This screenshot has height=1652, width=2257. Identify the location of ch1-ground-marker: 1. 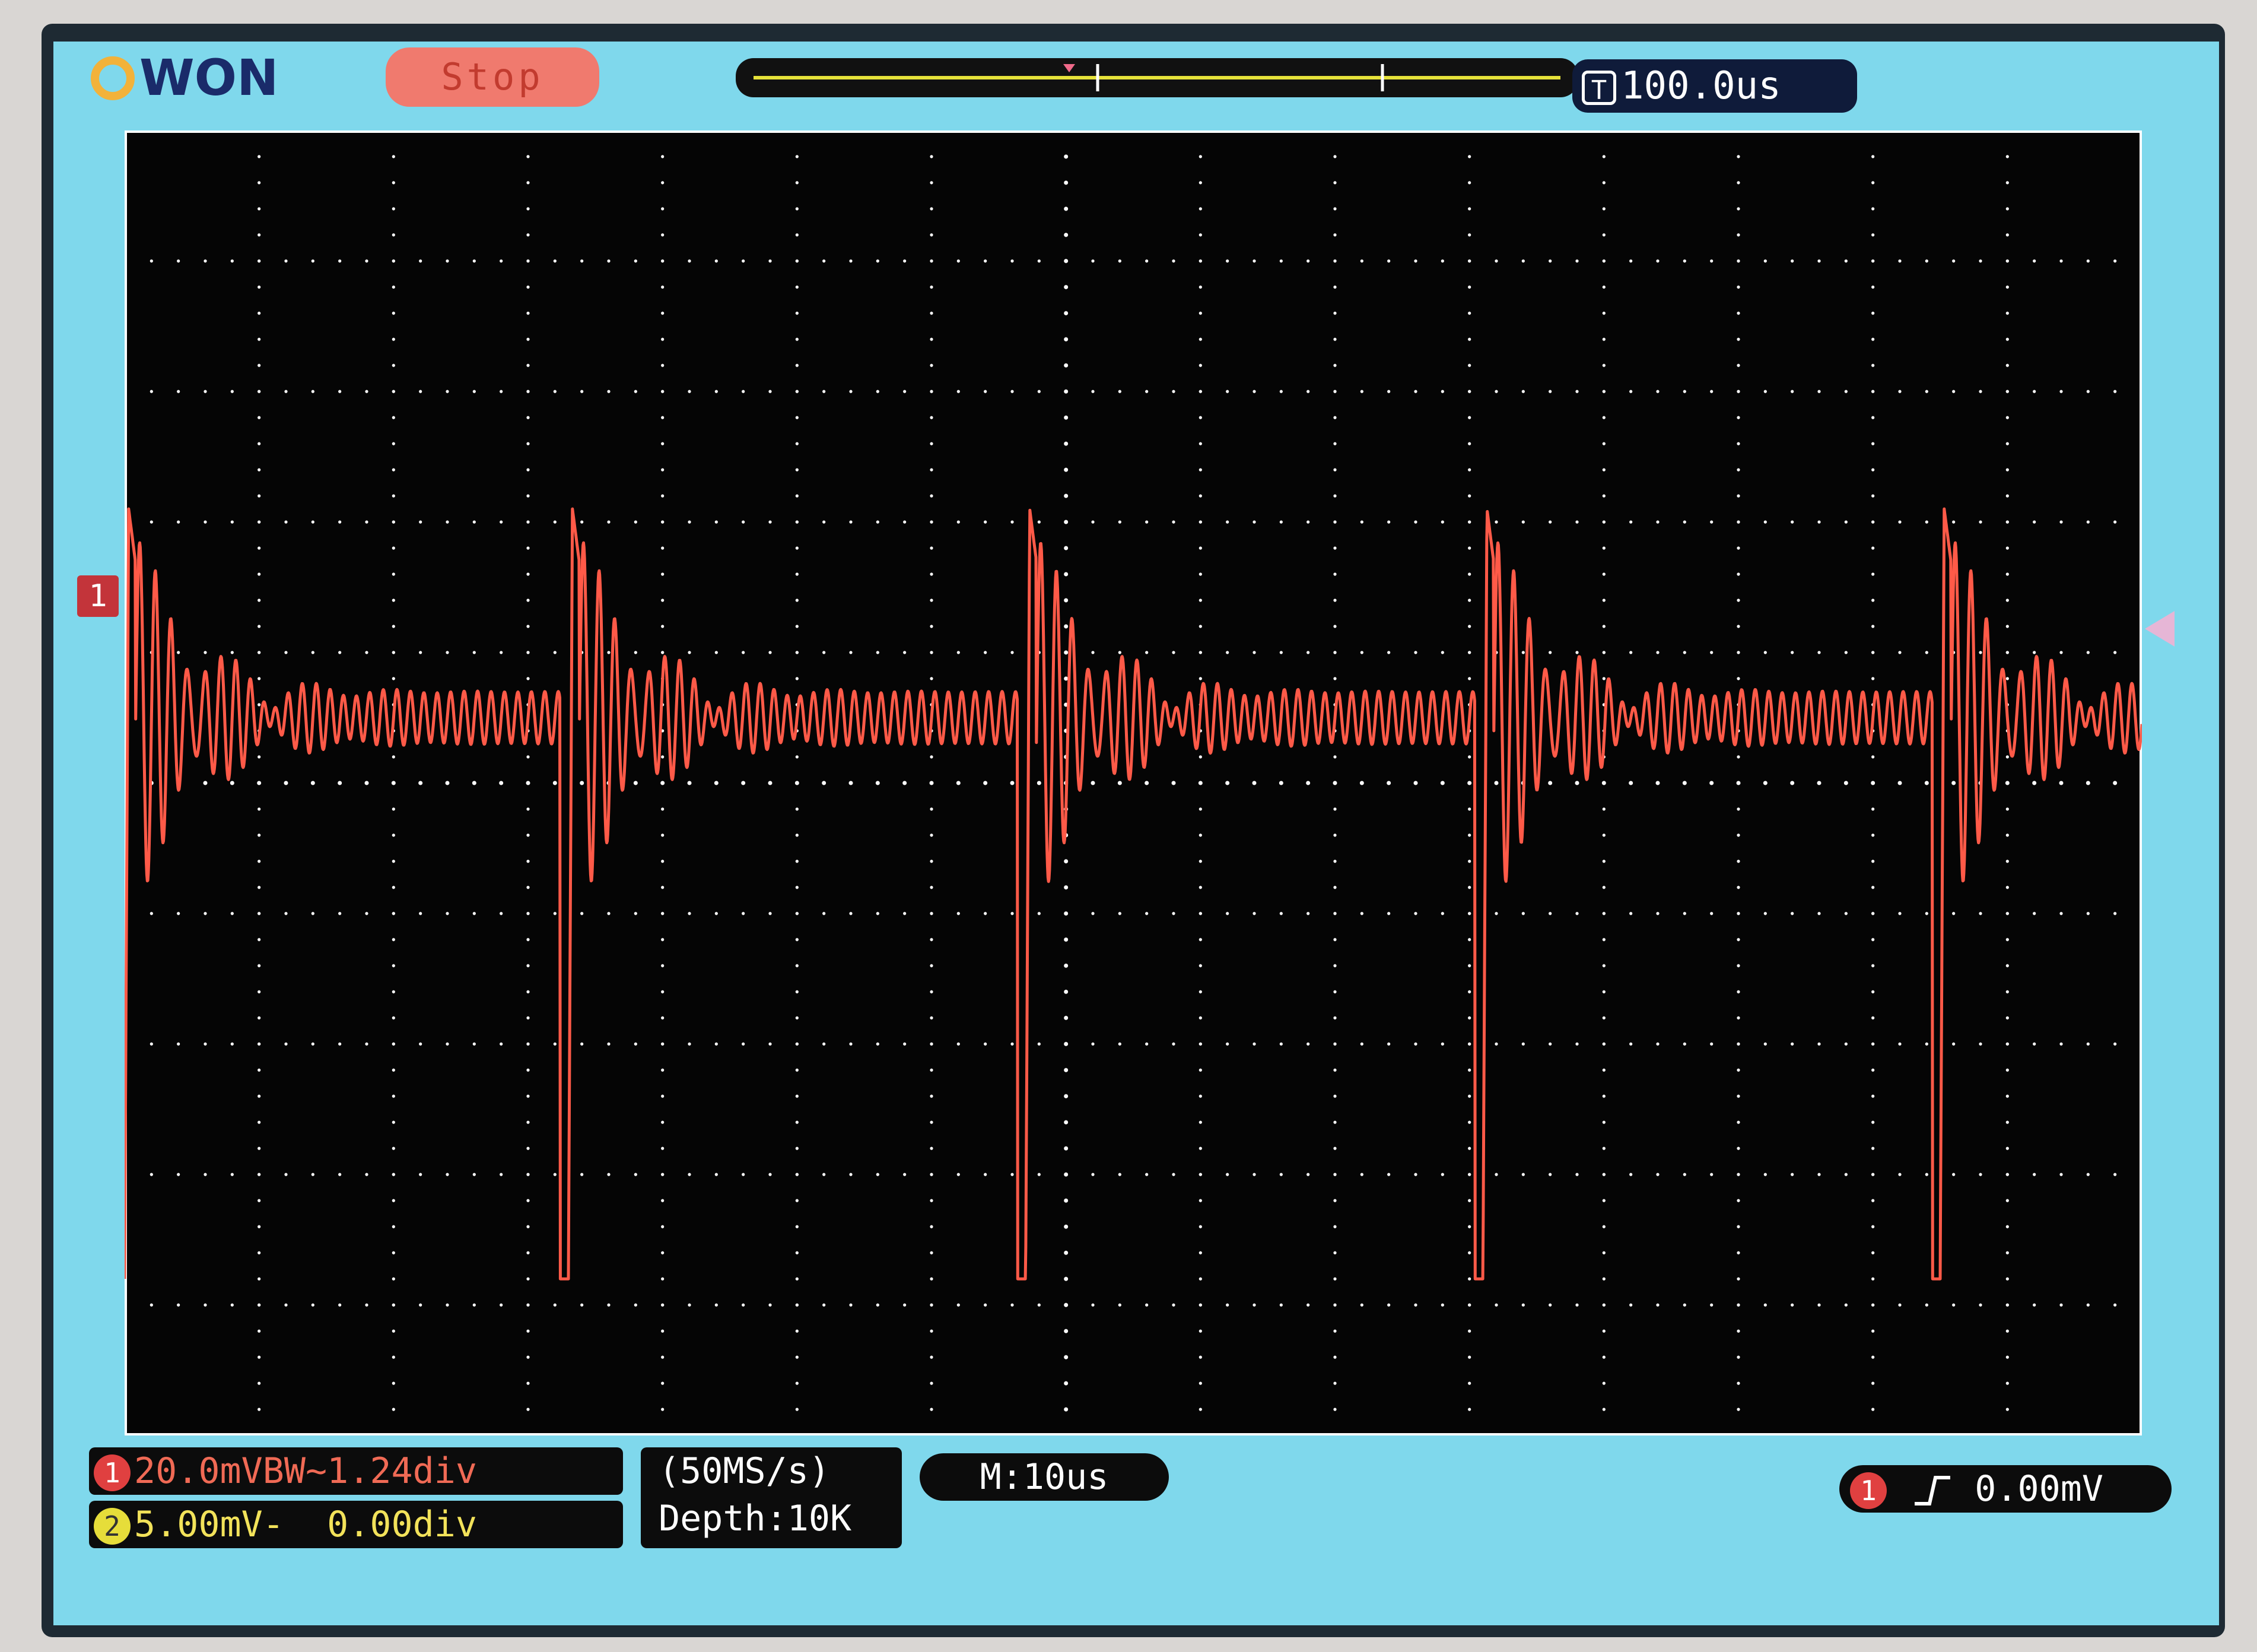
(98, 596).